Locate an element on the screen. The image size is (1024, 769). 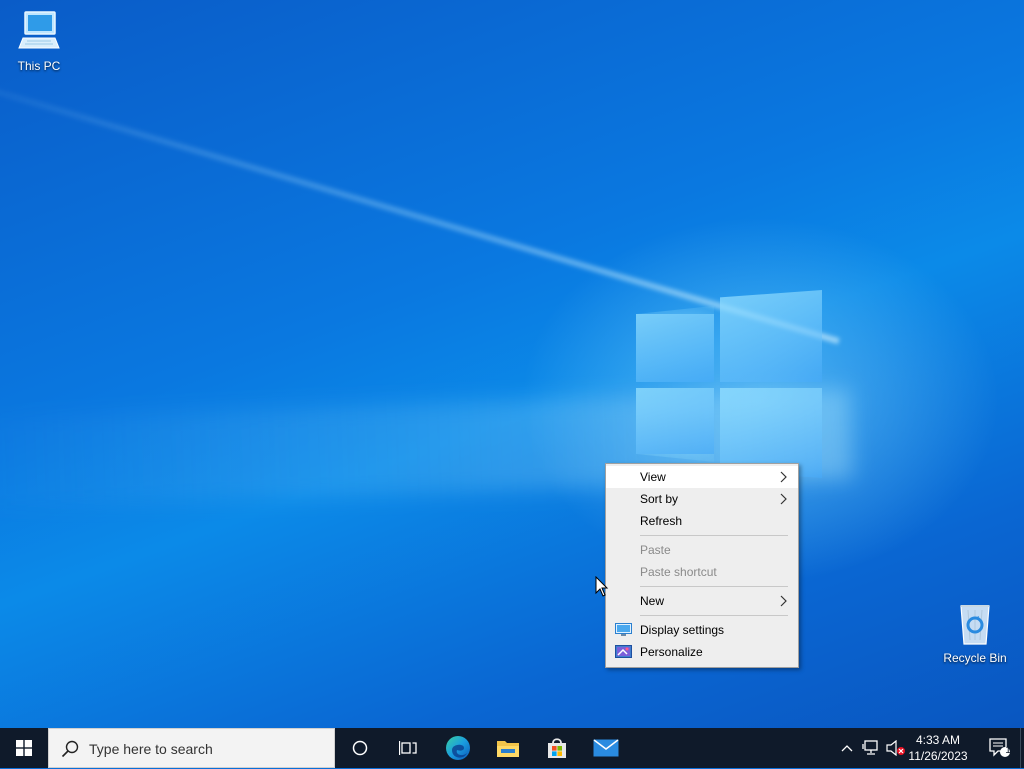
edge-icon is located at coordinates (458, 748).